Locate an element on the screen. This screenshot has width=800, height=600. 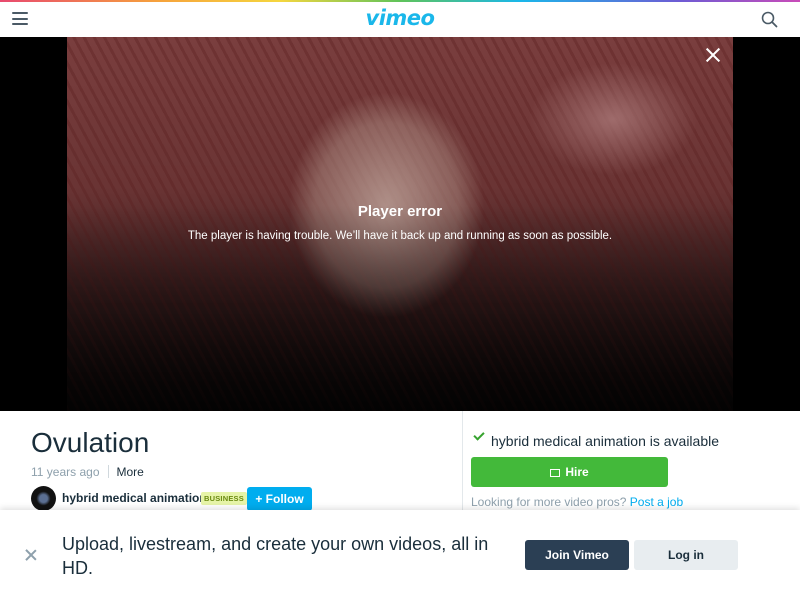
envelope-icon is located at coordinates (555, 473).